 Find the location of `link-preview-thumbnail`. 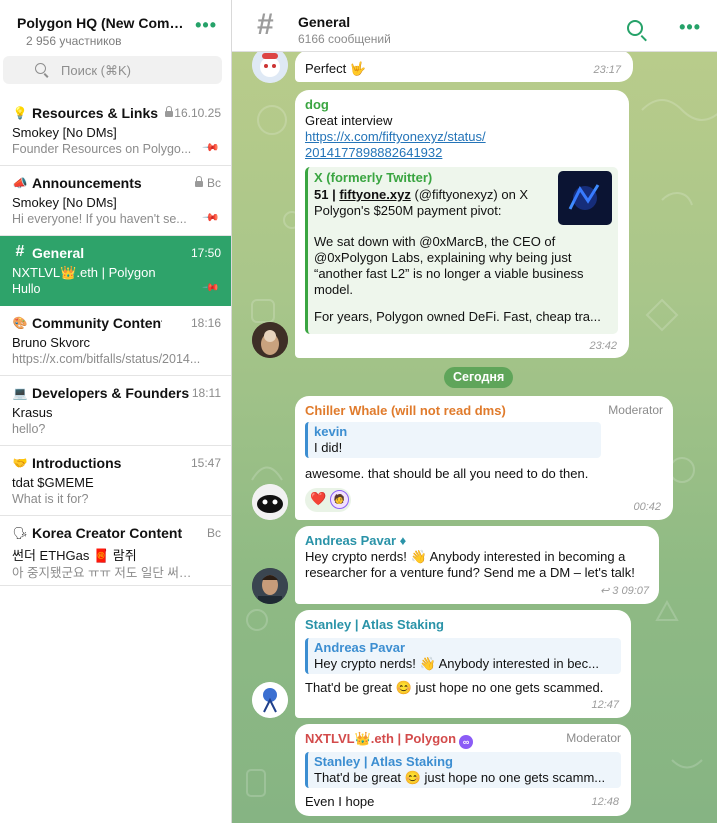

link-preview-thumbnail is located at coordinates (585, 198).